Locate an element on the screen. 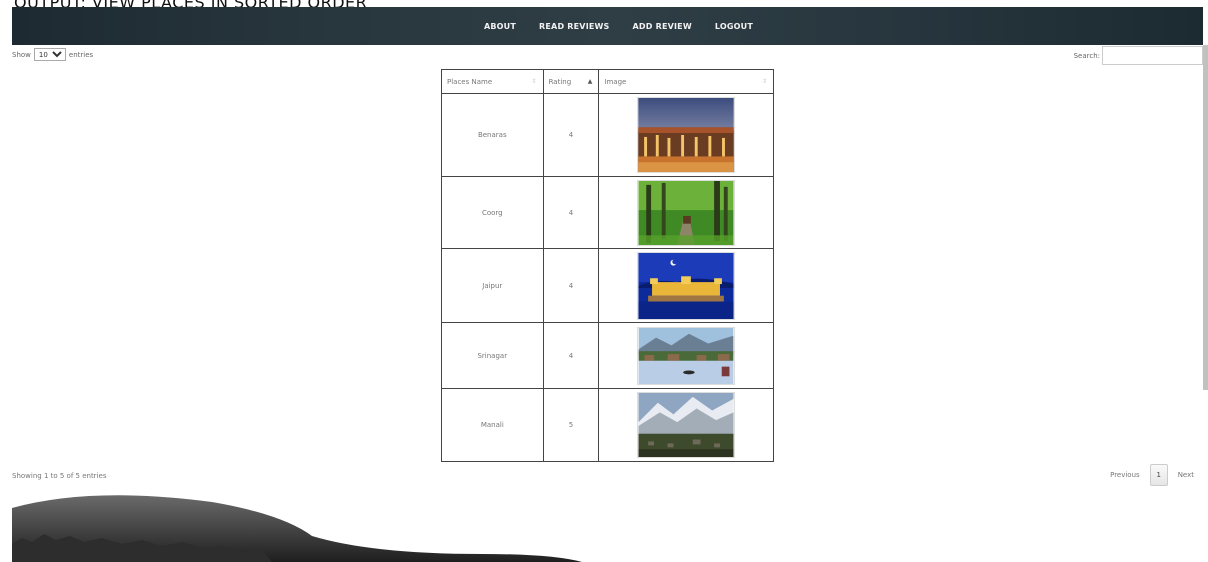 The height and width of the screenshot is (562, 1208). table-row: Jaipur 4 is located at coordinates (607, 285).